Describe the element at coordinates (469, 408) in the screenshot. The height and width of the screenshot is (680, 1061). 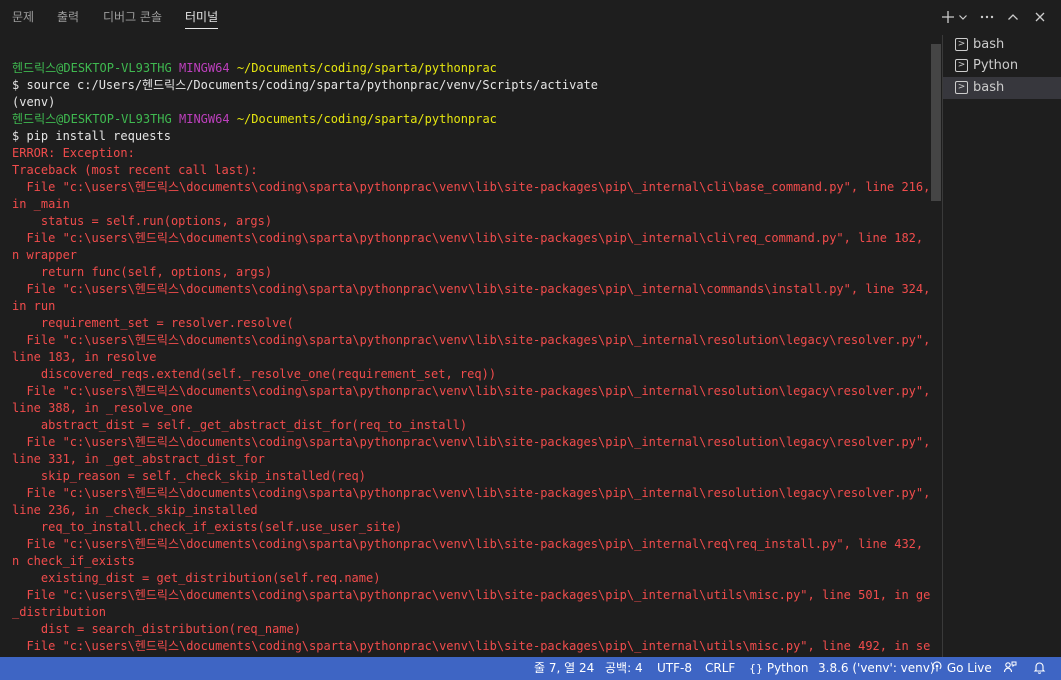
I see `terminal-line: line 388, in _resolve_one` at that location.